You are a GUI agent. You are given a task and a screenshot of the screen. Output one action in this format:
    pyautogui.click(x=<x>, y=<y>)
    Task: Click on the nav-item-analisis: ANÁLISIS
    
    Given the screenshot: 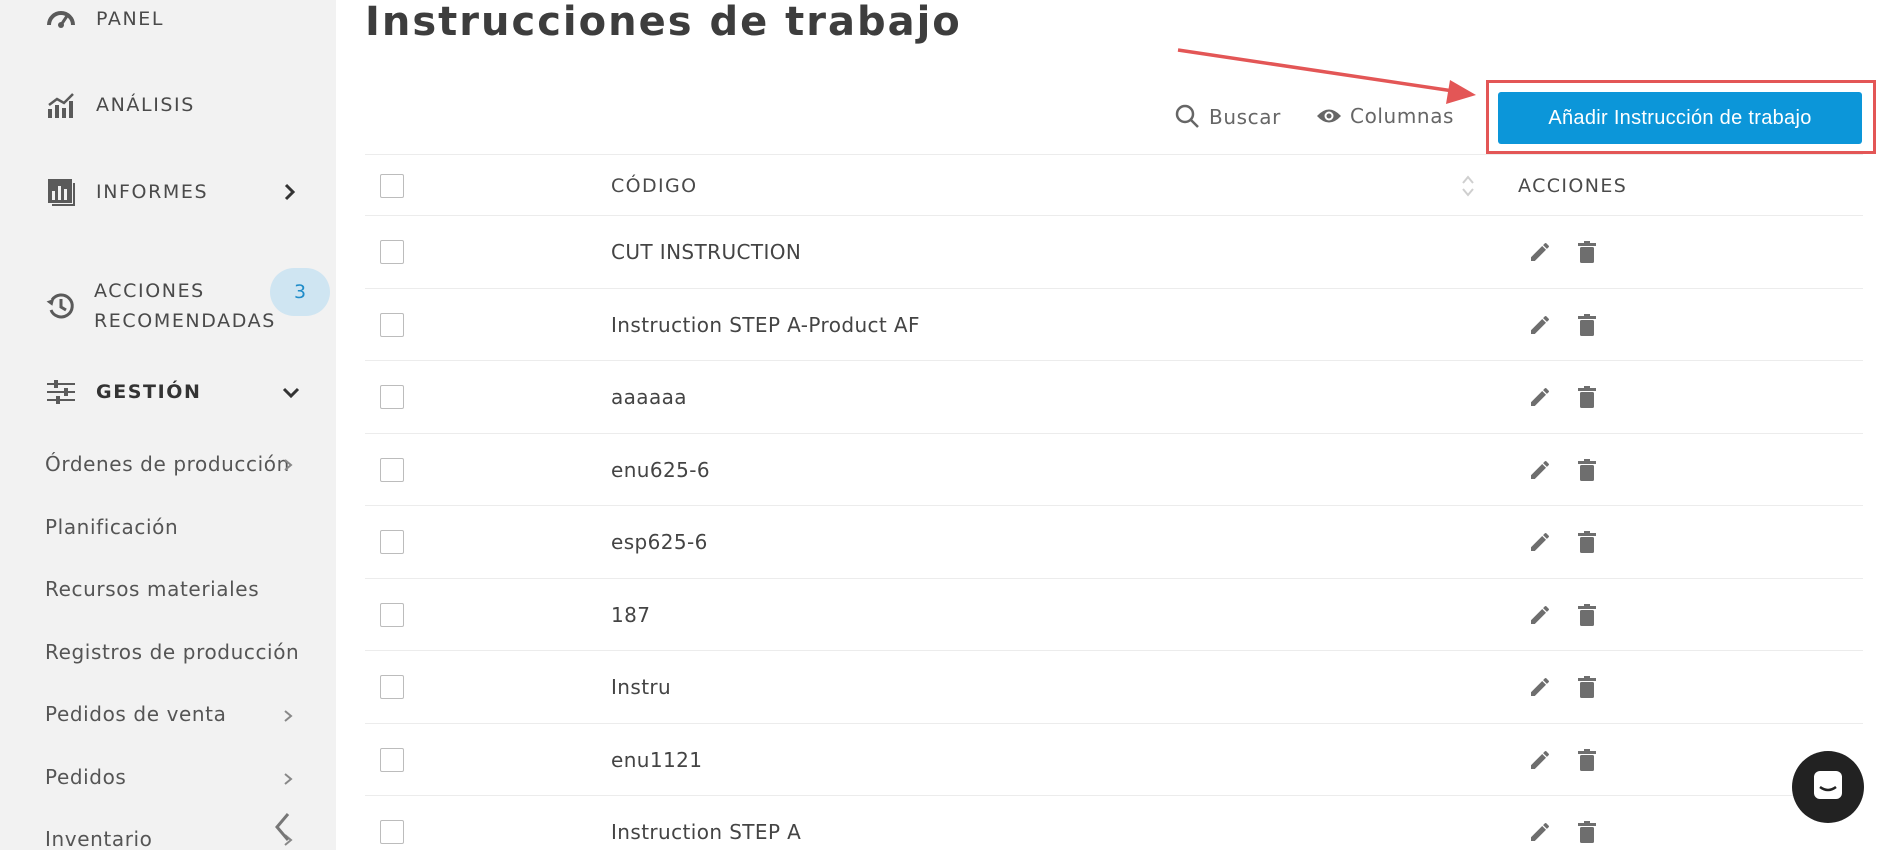 What is the action you would take?
    pyautogui.click(x=119, y=105)
    